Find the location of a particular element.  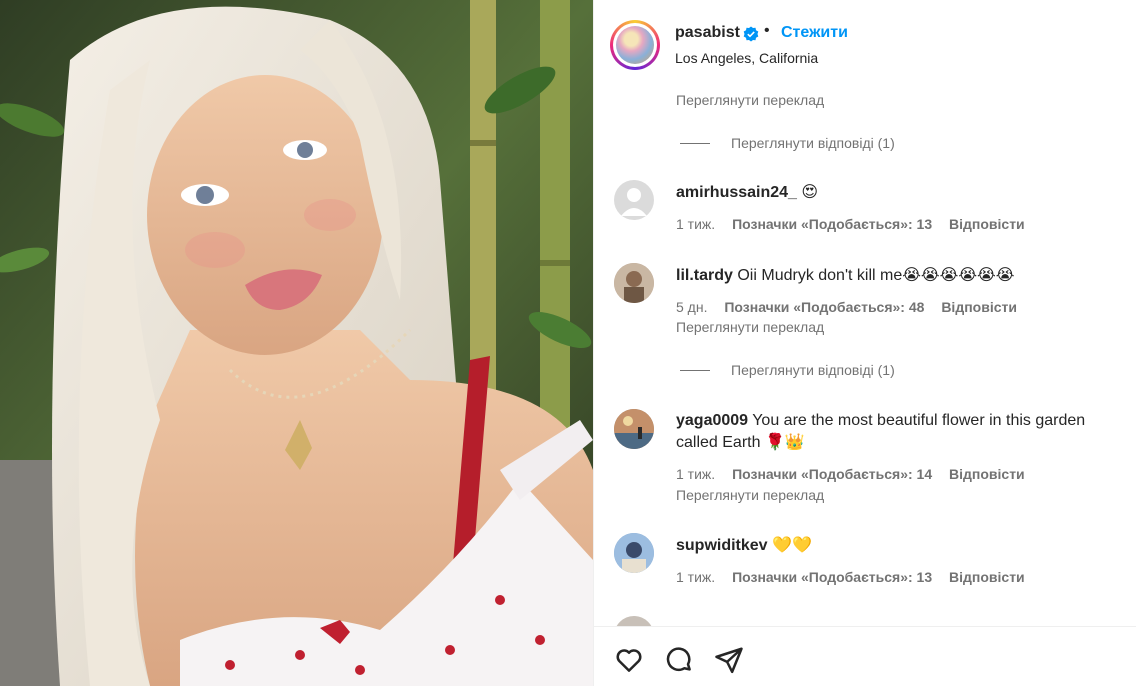

follow-button: Стежити is located at coordinates (814, 33).